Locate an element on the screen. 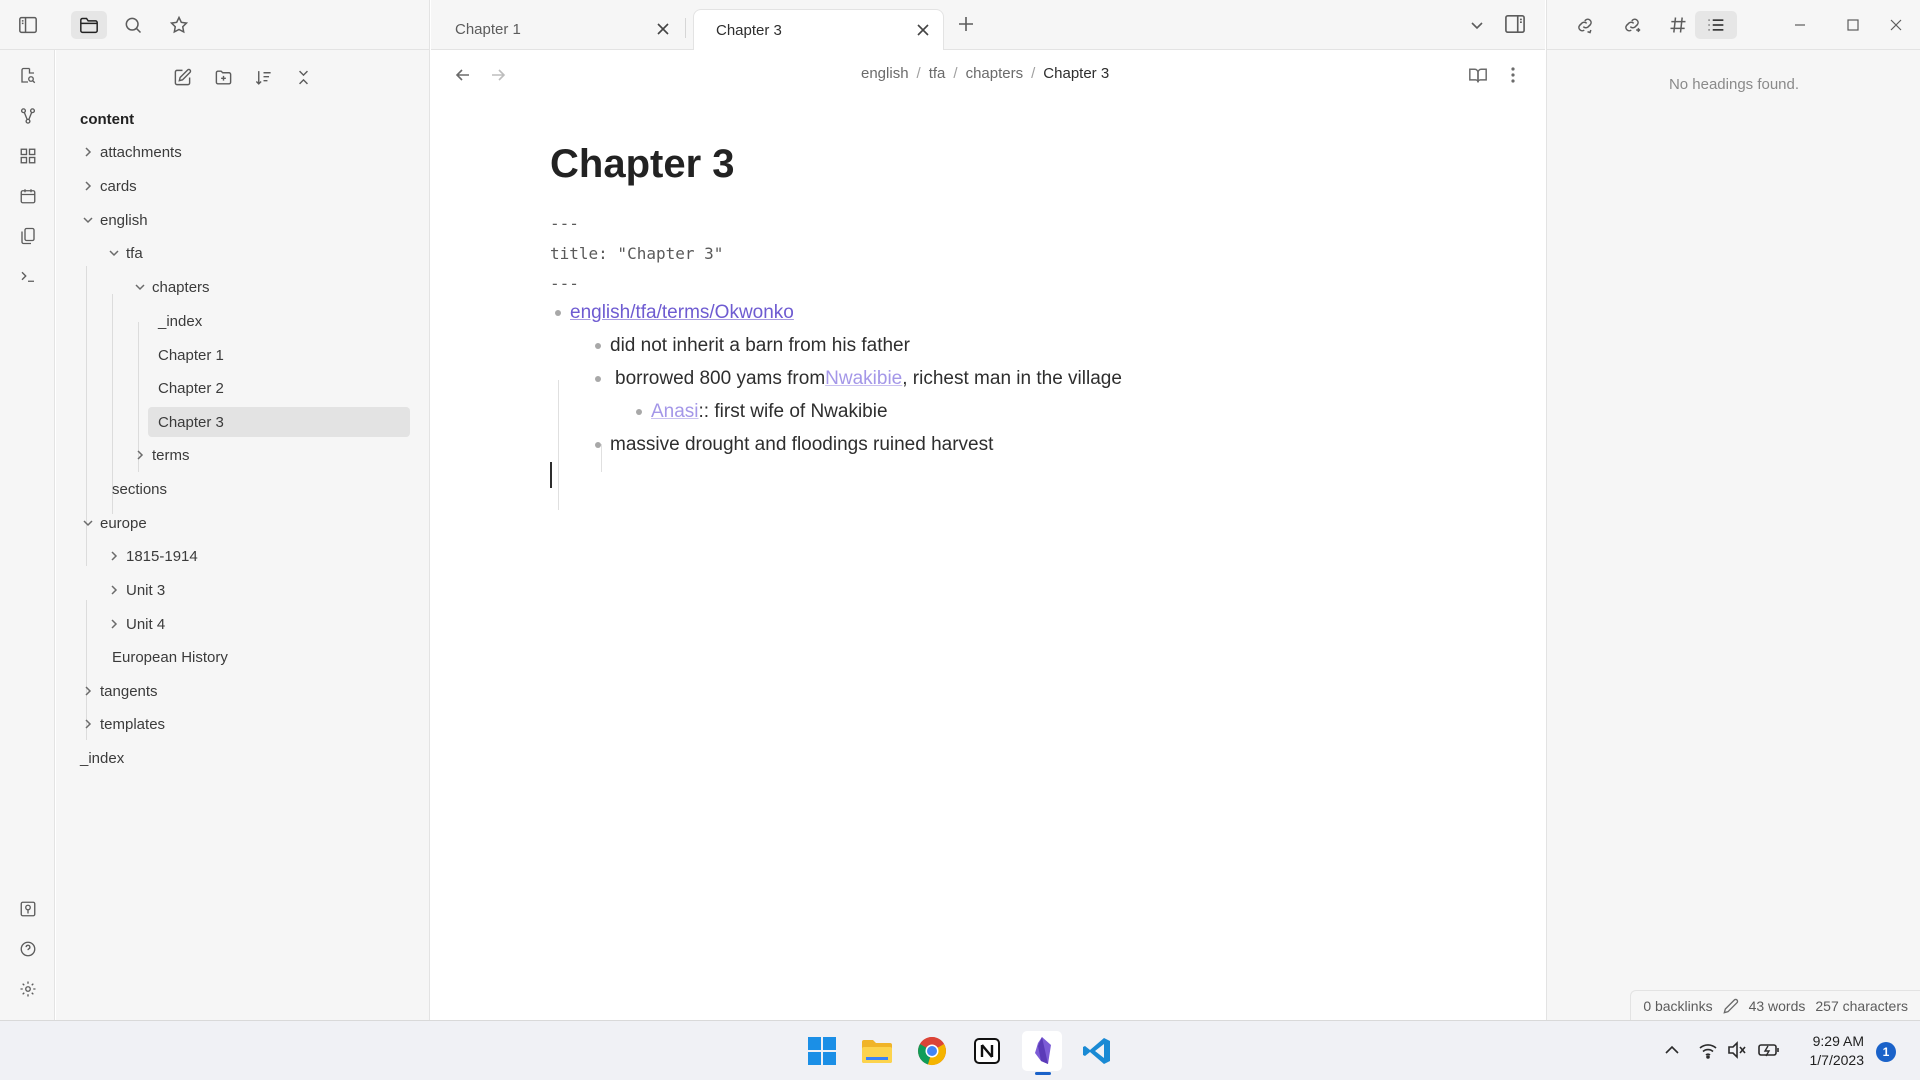 The height and width of the screenshot is (1080, 1920). wifi-icon is located at coordinates (1708, 1050).